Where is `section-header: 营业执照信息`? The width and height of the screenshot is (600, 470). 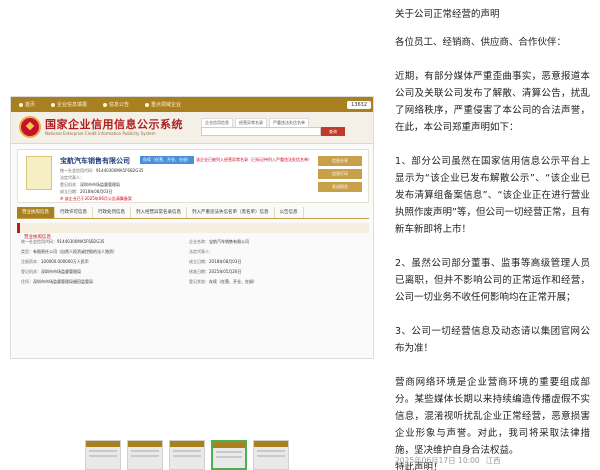
section-header: 营业执照信息 is located at coordinates (193, 231).